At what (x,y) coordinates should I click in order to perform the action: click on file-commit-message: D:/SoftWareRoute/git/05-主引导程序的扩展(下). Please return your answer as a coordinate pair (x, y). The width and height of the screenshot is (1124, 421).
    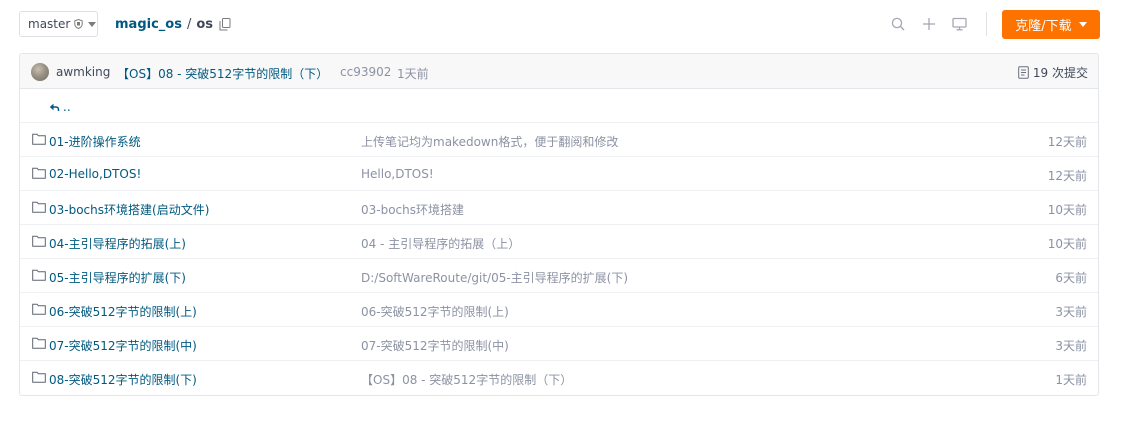
    Looking at the image, I should click on (494, 277).